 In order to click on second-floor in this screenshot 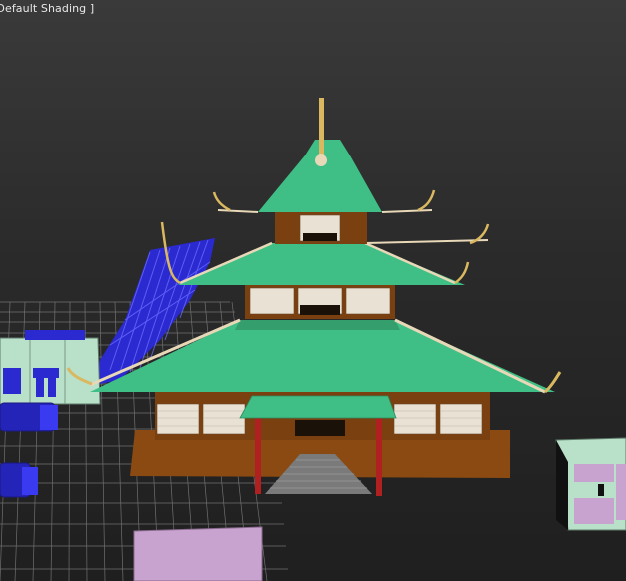, I will do `click(320, 302)`.